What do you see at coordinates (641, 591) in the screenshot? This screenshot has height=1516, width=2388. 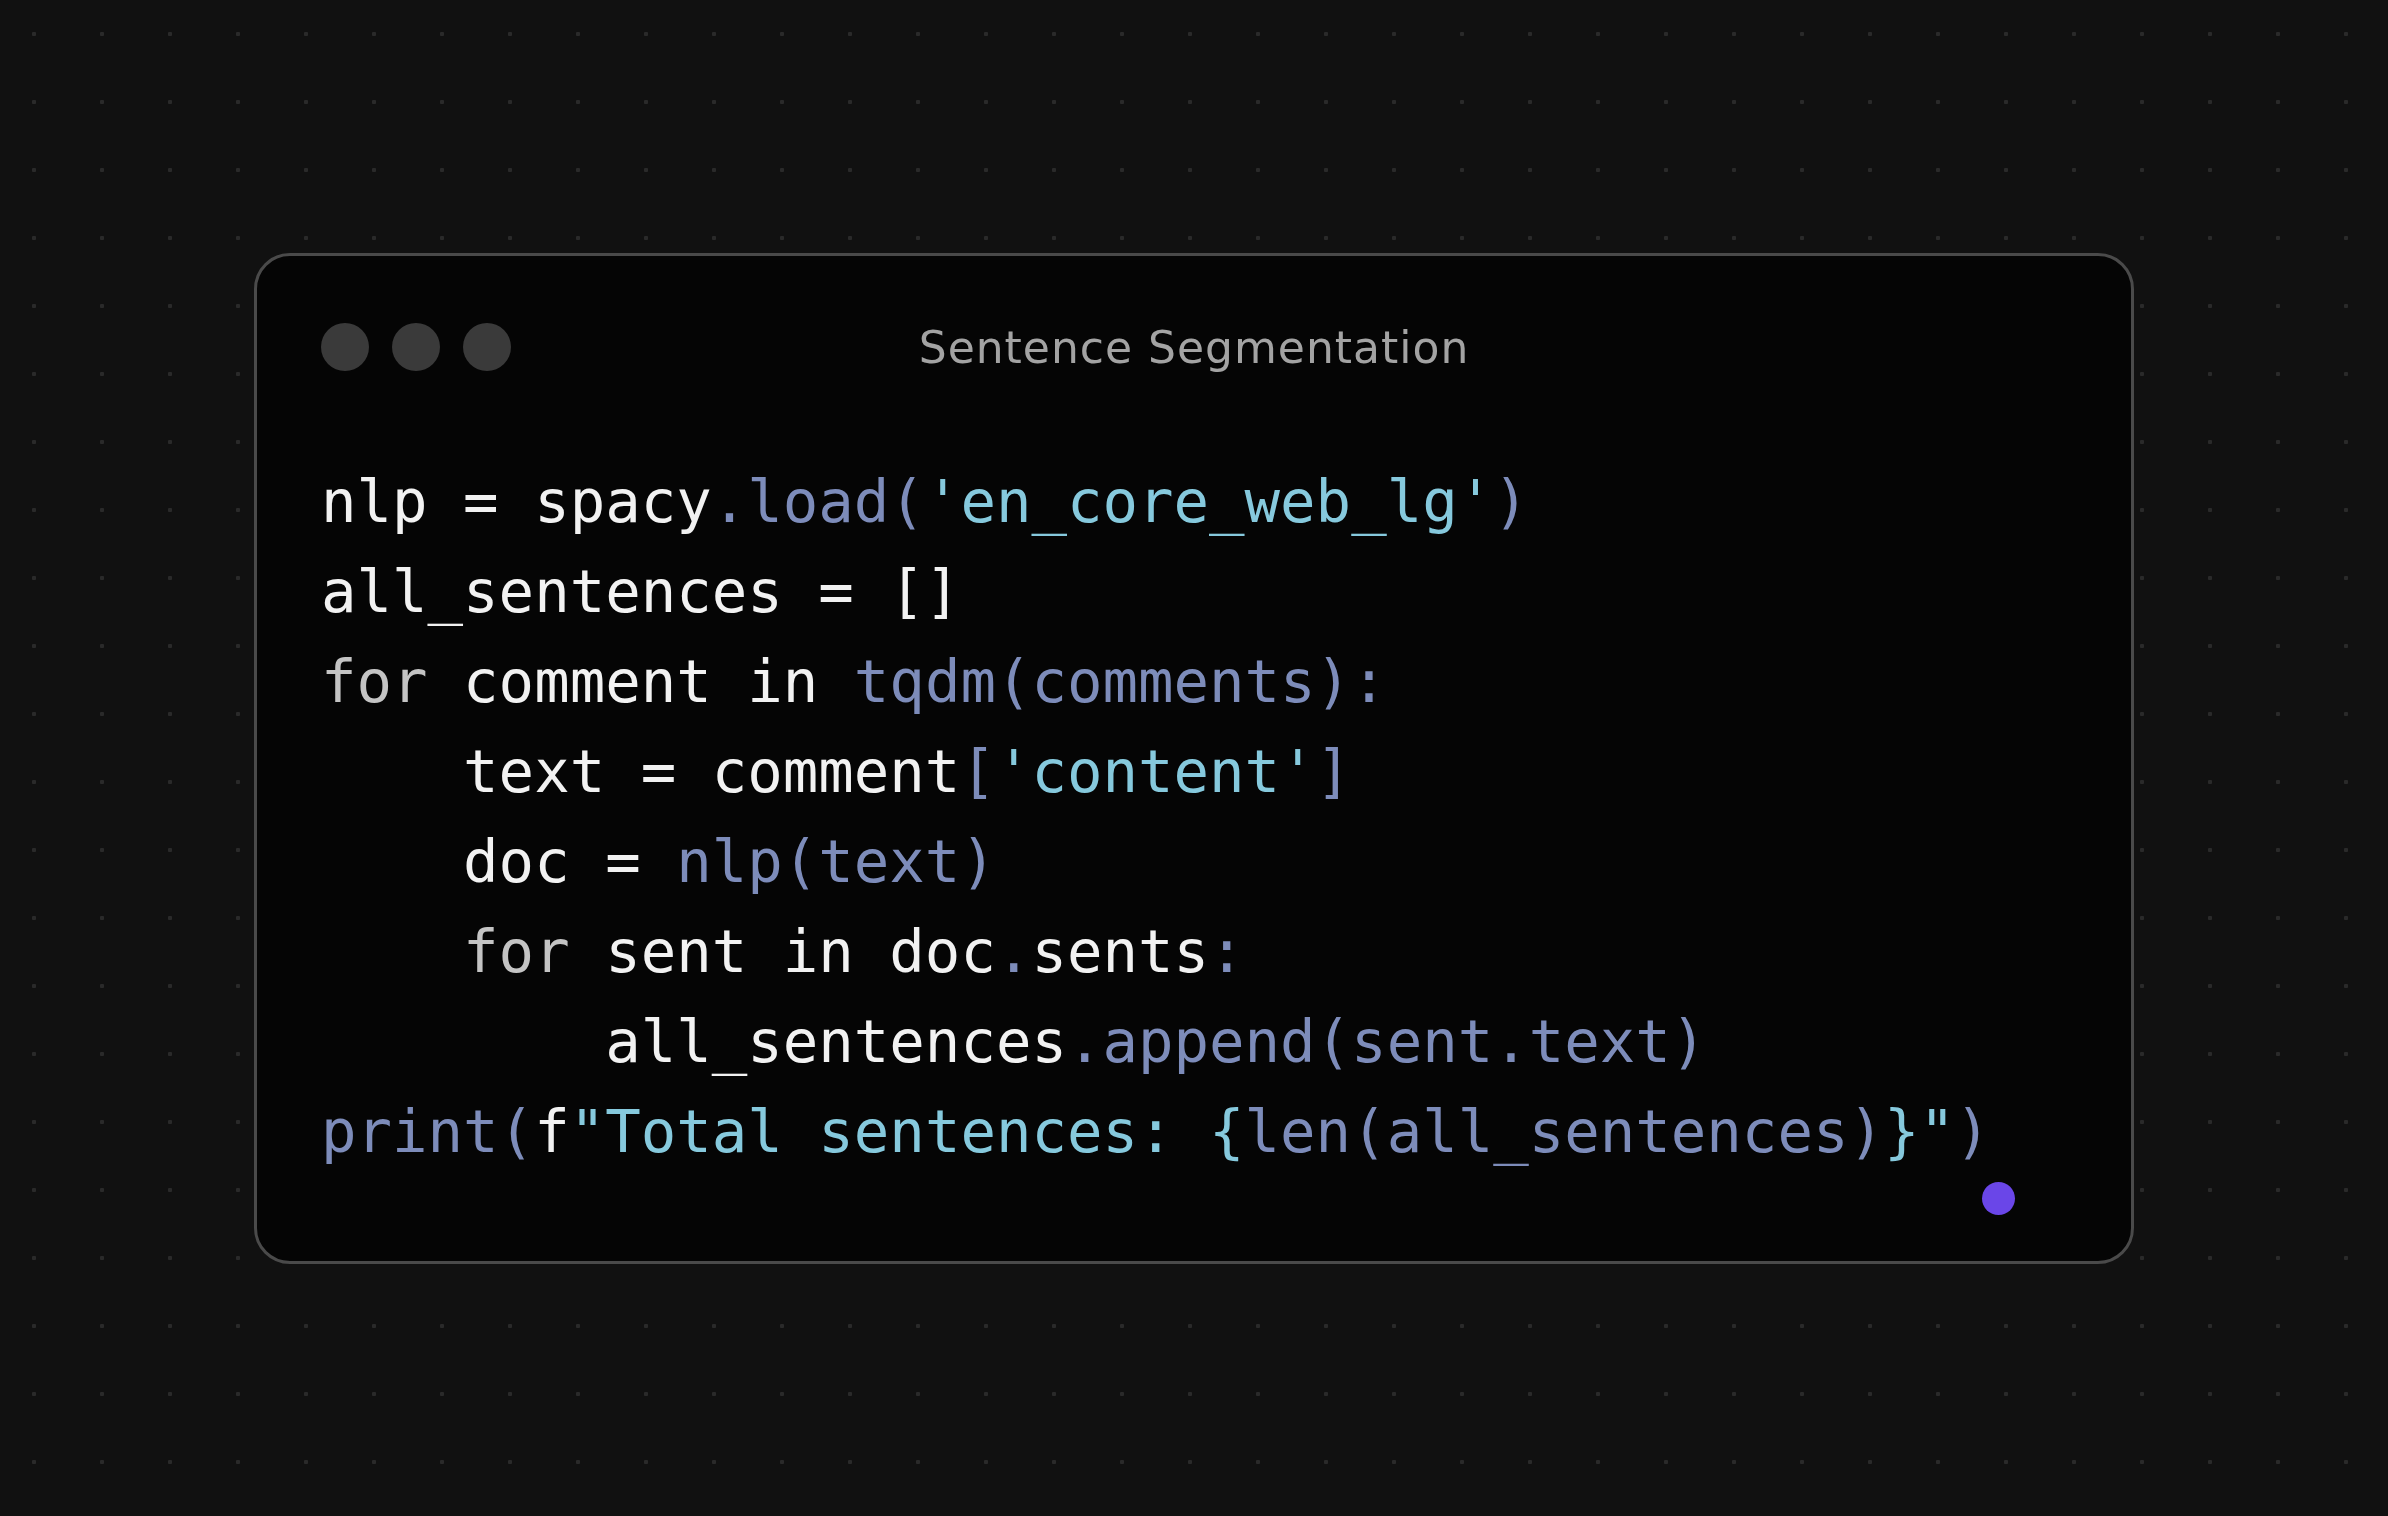 I see `code-line: all_sentences = []` at bounding box center [641, 591].